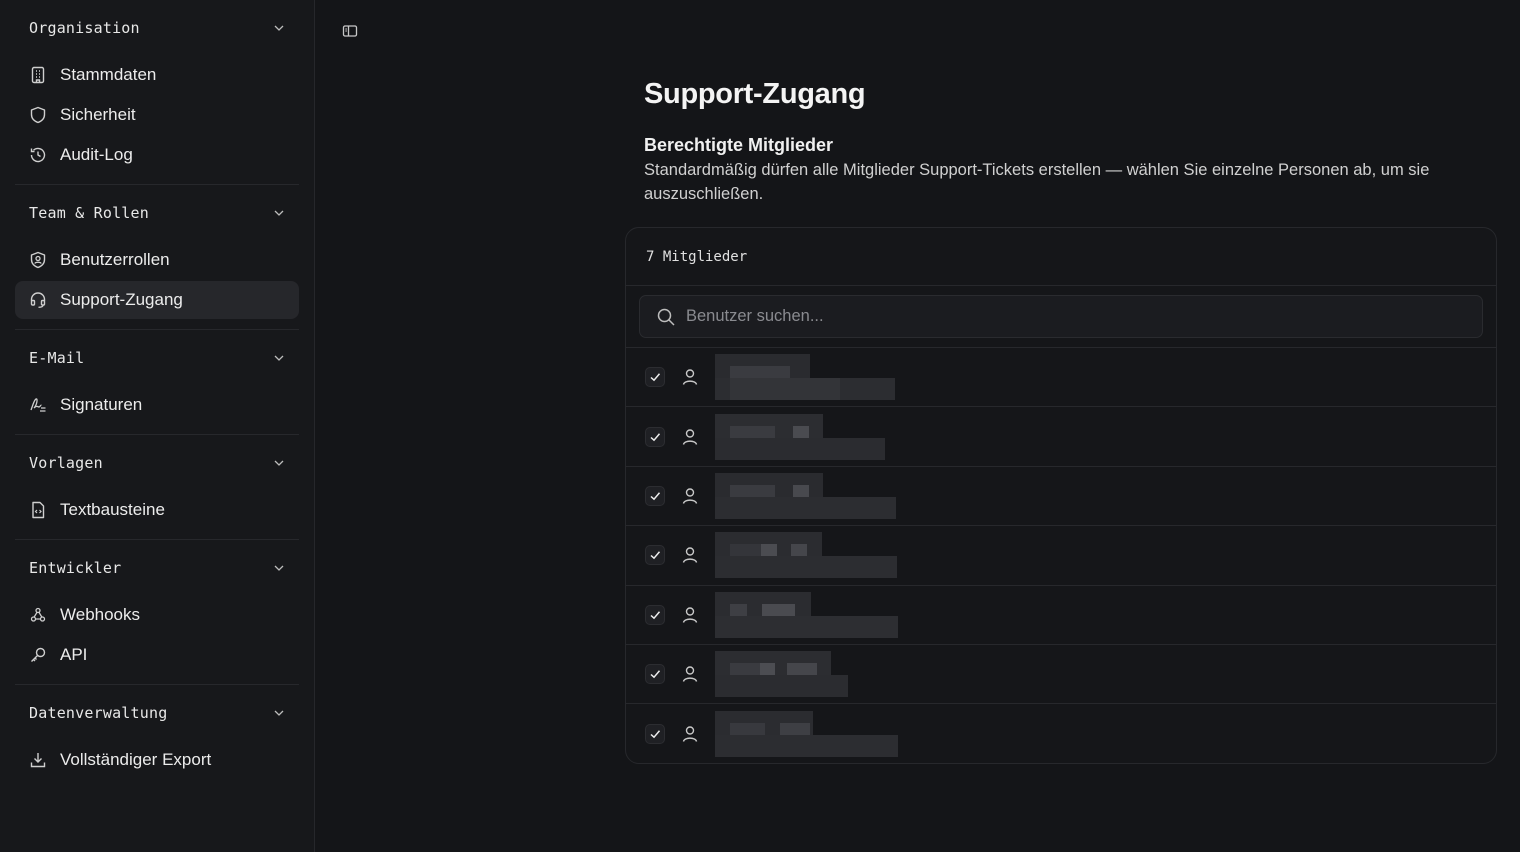 The height and width of the screenshot is (852, 1520). I want to click on section-header-vorlagen: Vorlagen, so click(157, 463).